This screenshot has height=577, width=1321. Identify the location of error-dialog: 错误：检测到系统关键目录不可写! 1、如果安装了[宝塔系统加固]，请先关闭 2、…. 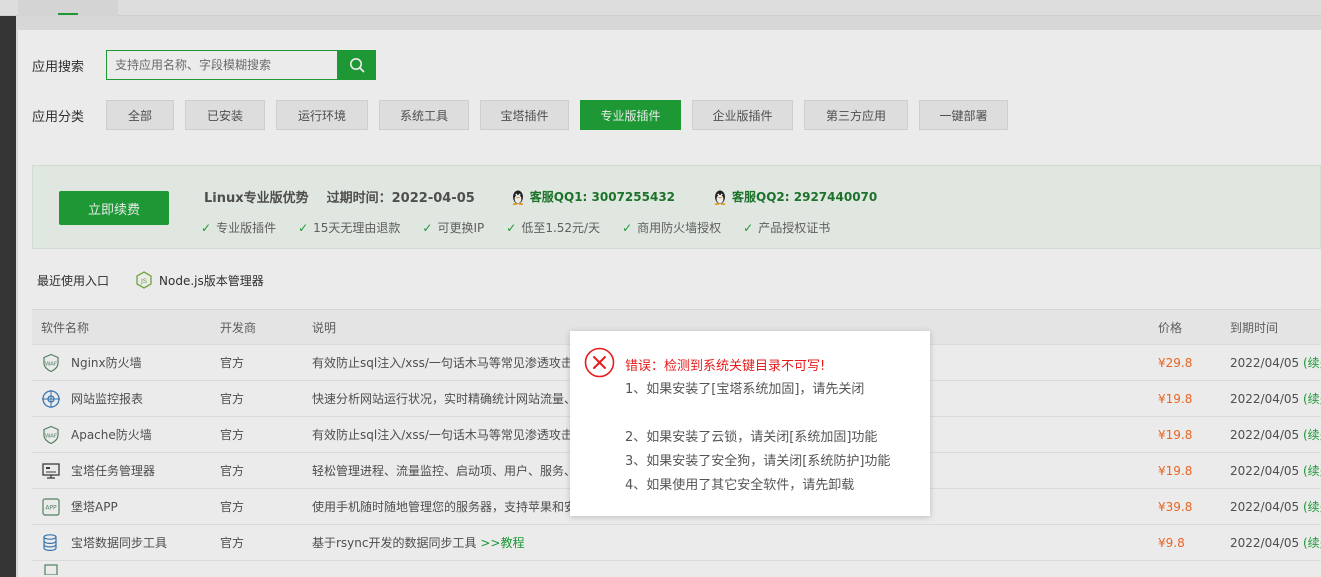
(750, 423).